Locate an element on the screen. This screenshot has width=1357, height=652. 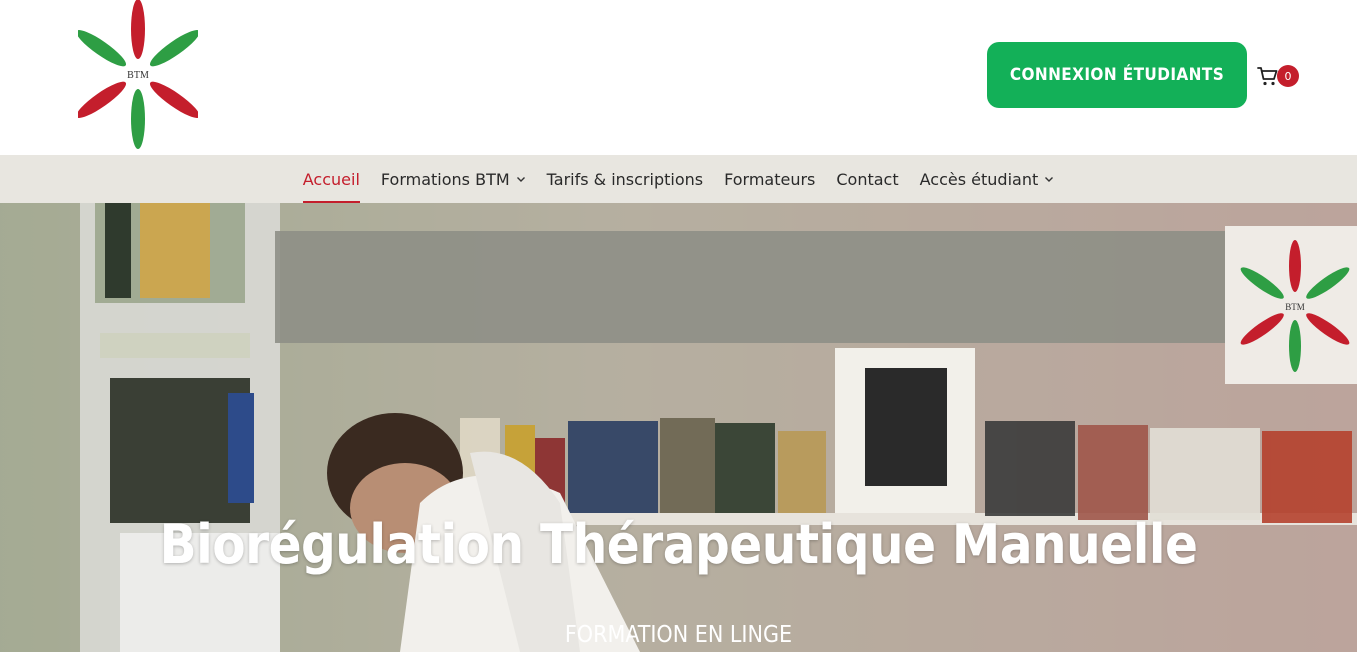
nav-item-accueil: Accueil is located at coordinates (331, 179).